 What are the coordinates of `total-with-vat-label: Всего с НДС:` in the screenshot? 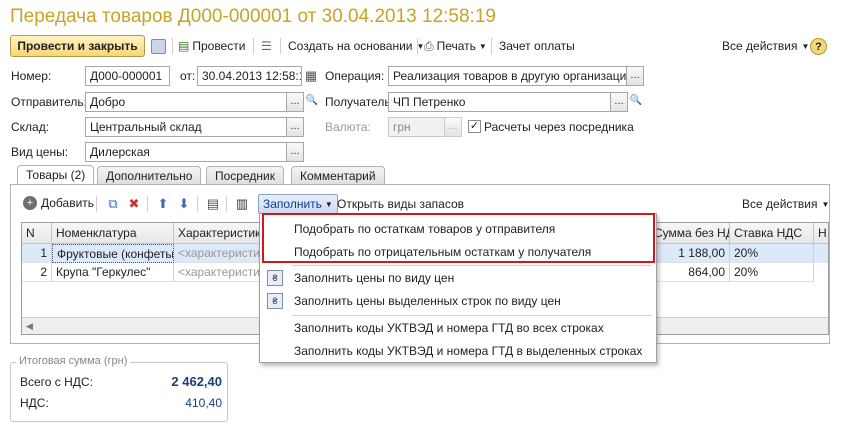 It's located at (56, 382).